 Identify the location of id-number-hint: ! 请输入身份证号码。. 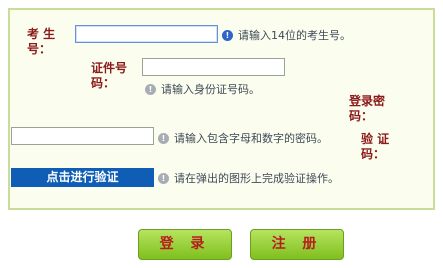
(202, 89).